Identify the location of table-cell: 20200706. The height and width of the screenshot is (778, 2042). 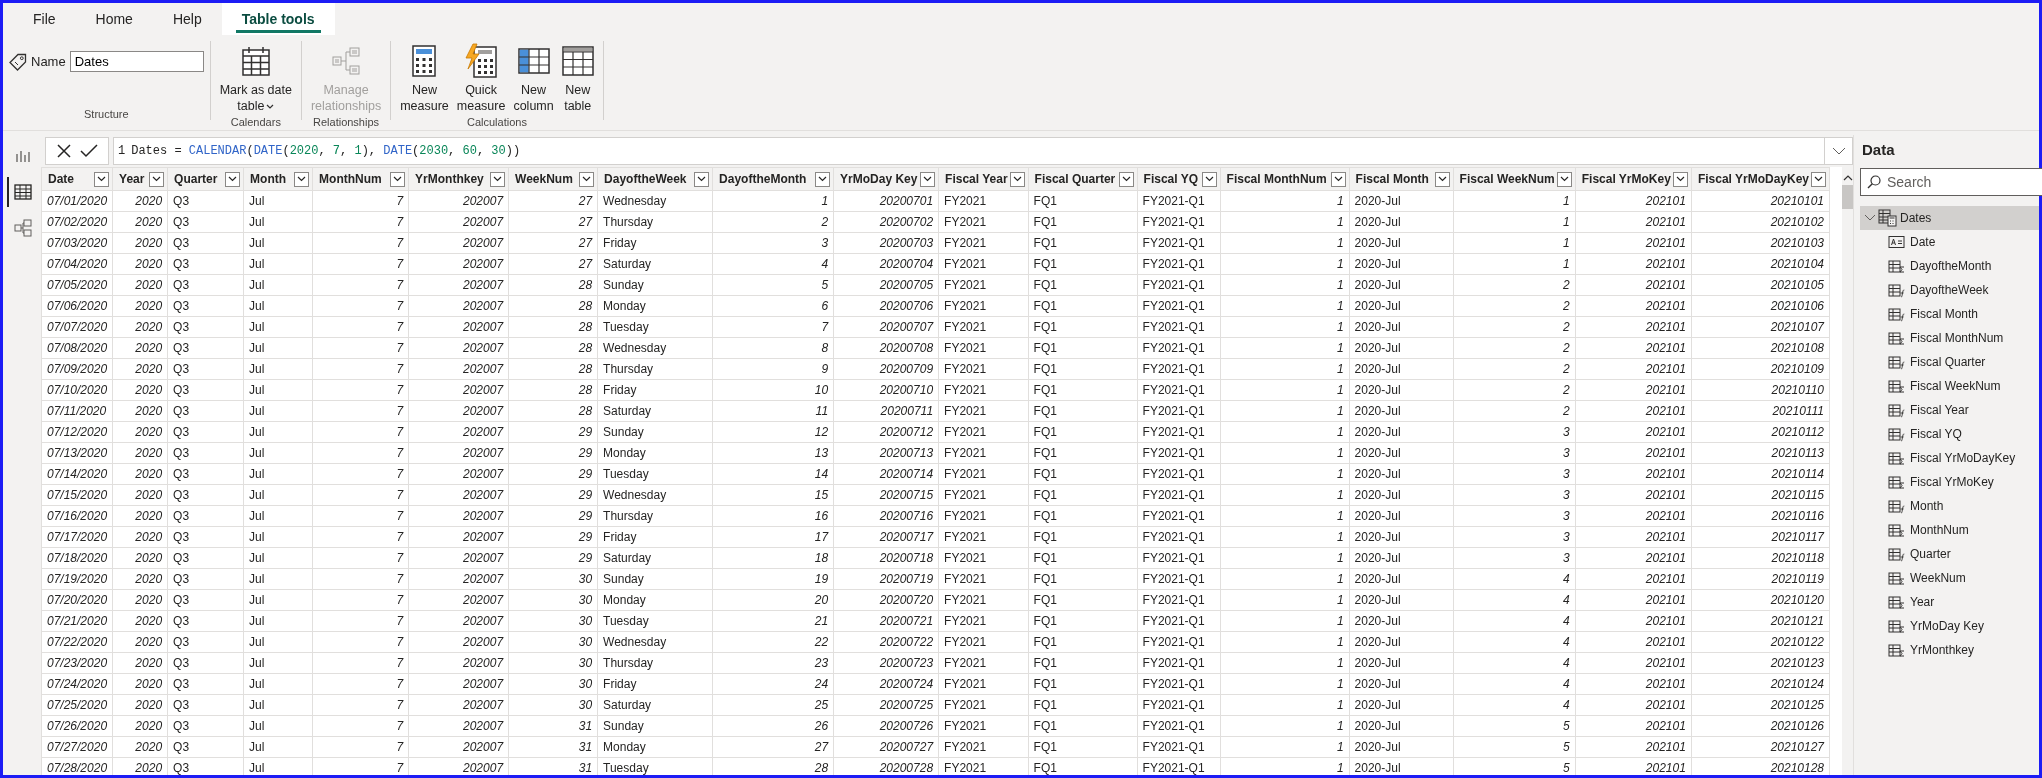
(886, 306).